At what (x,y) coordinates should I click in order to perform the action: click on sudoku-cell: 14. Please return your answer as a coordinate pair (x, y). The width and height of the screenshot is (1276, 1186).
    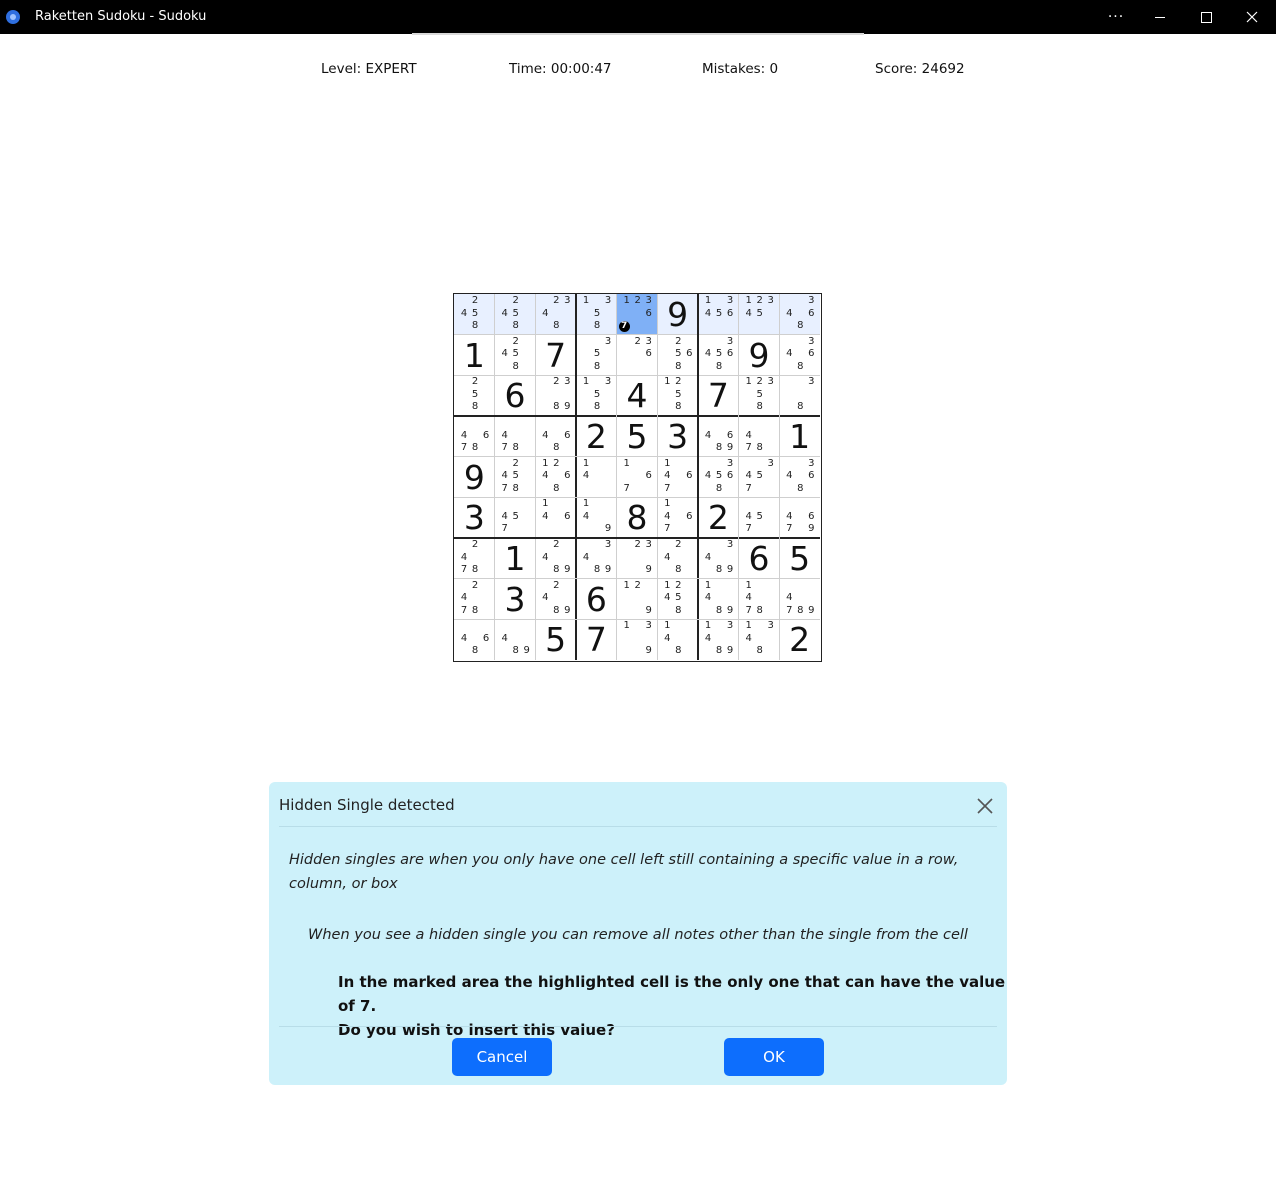
    Looking at the image, I should click on (596, 477).